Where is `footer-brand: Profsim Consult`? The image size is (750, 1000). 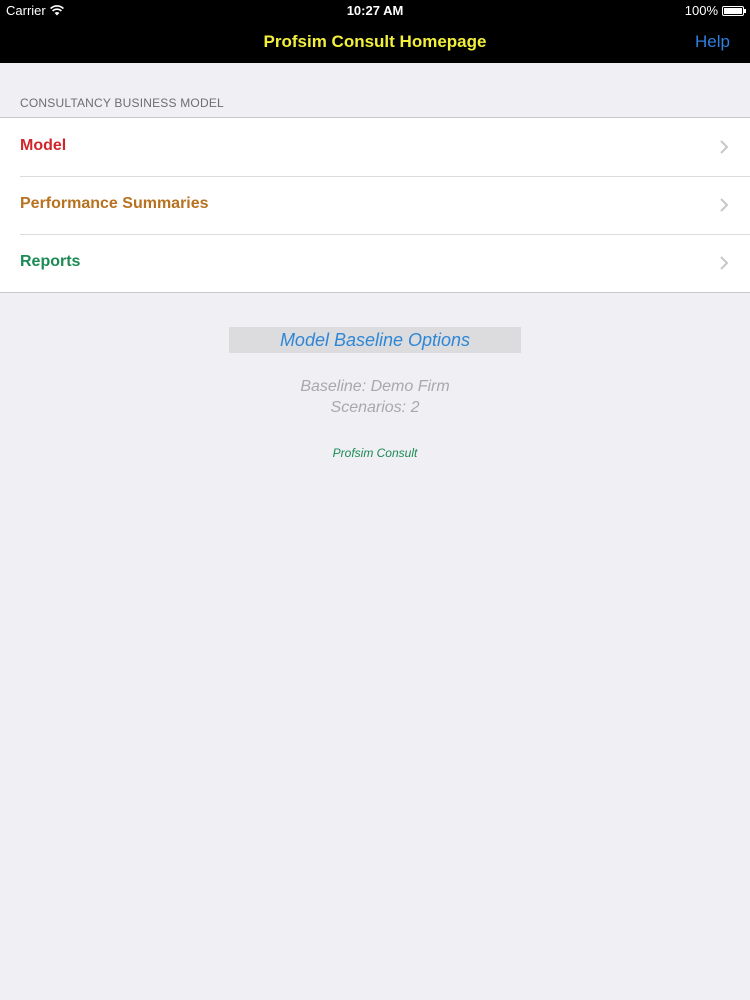
footer-brand: Profsim Consult is located at coordinates (375, 453).